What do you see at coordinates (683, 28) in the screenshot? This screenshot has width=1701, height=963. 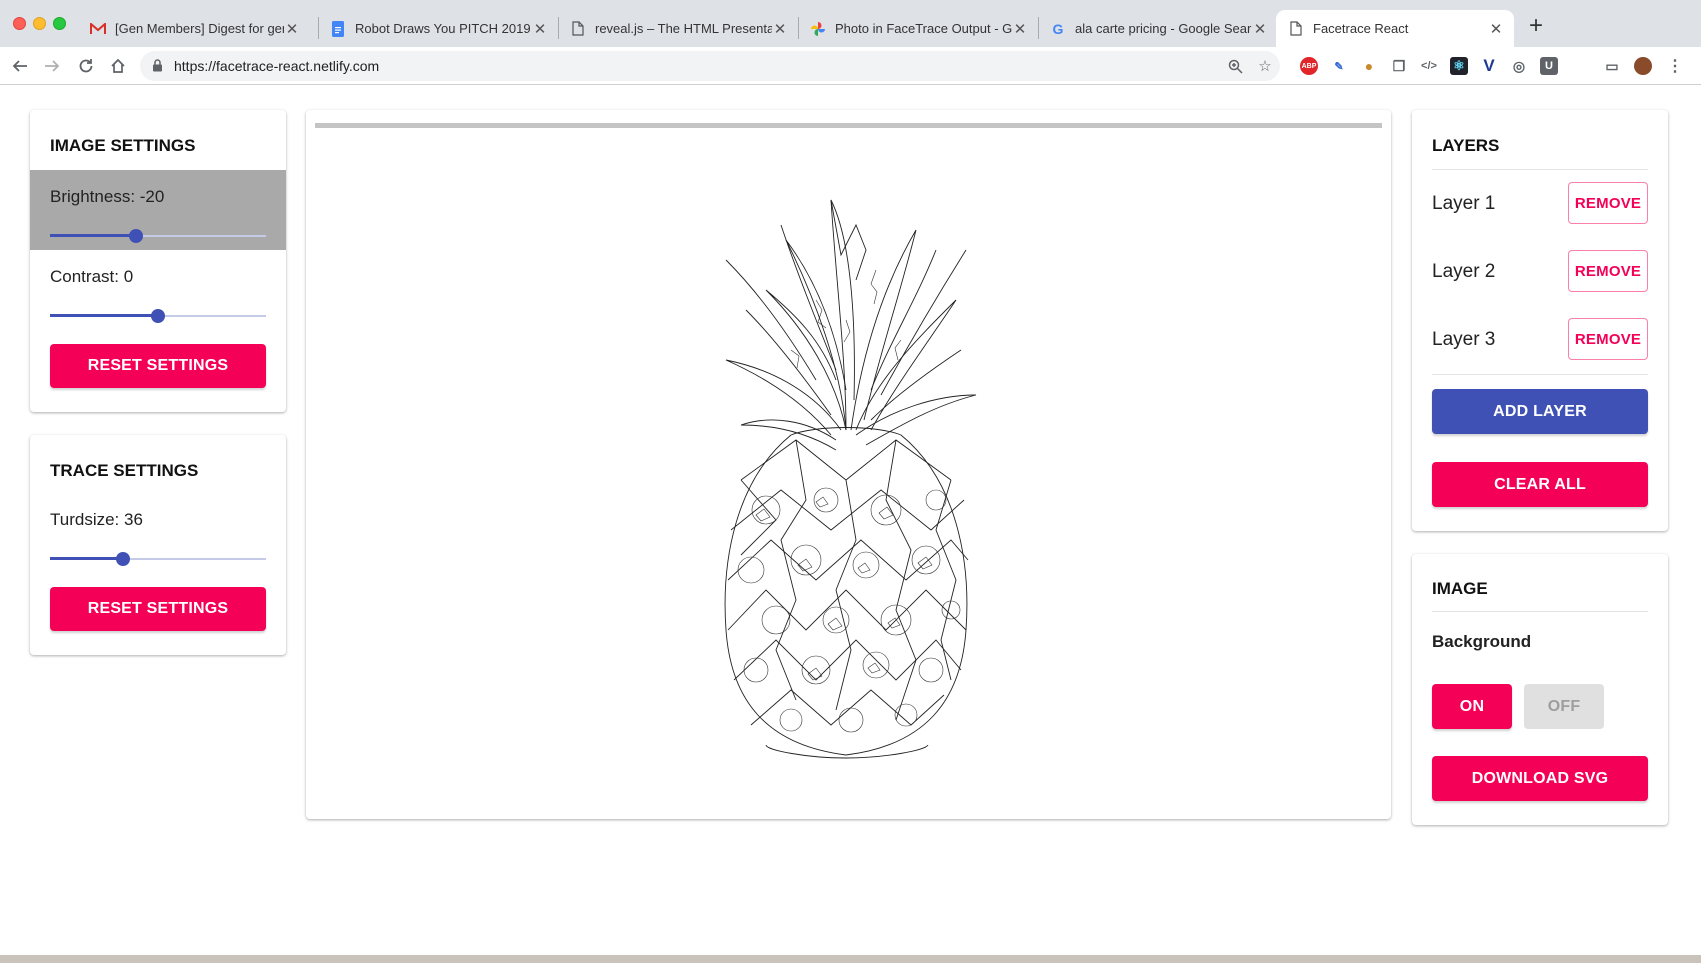 I see `tab-title: reveal.js – The HTML Presentat` at bounding box center [683, 28].